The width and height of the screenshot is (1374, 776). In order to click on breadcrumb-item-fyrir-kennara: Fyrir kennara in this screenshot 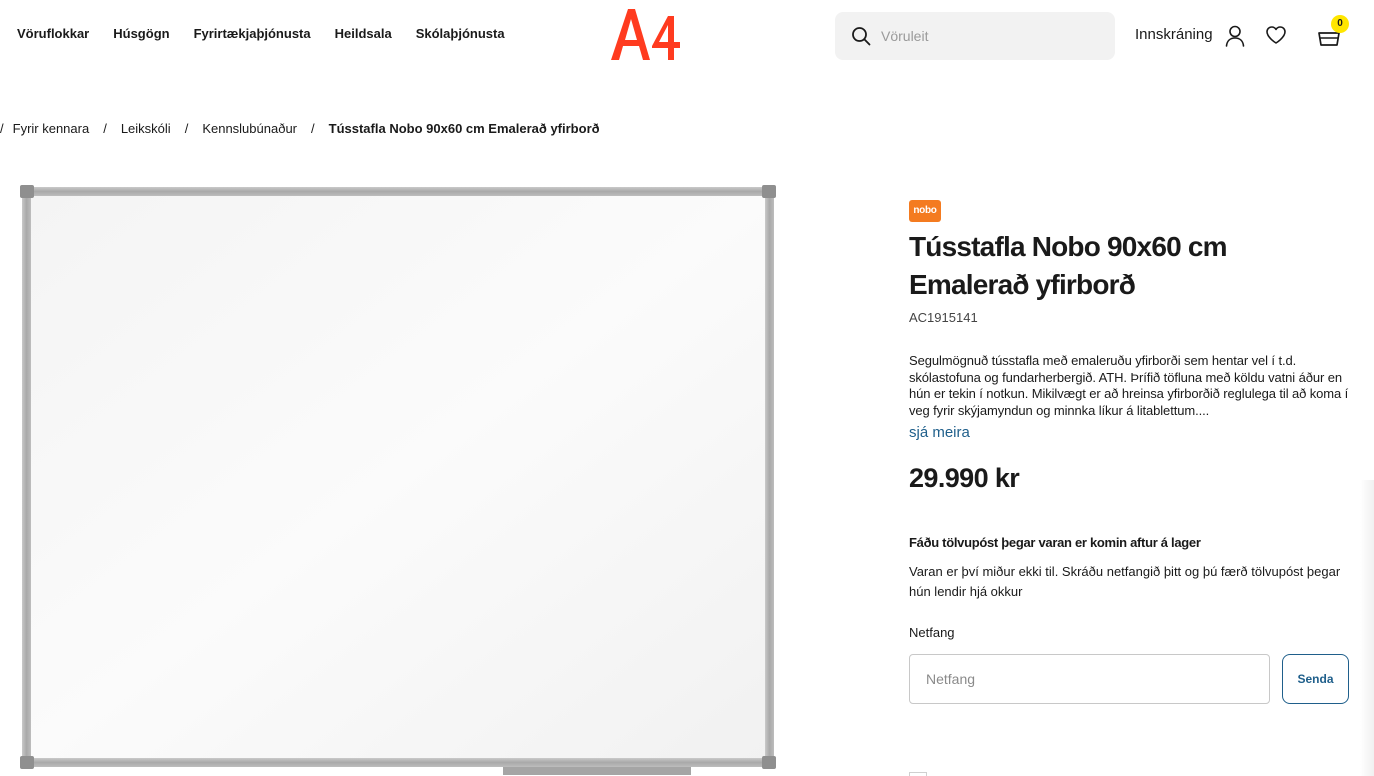, I will do `click(51, 128)`.